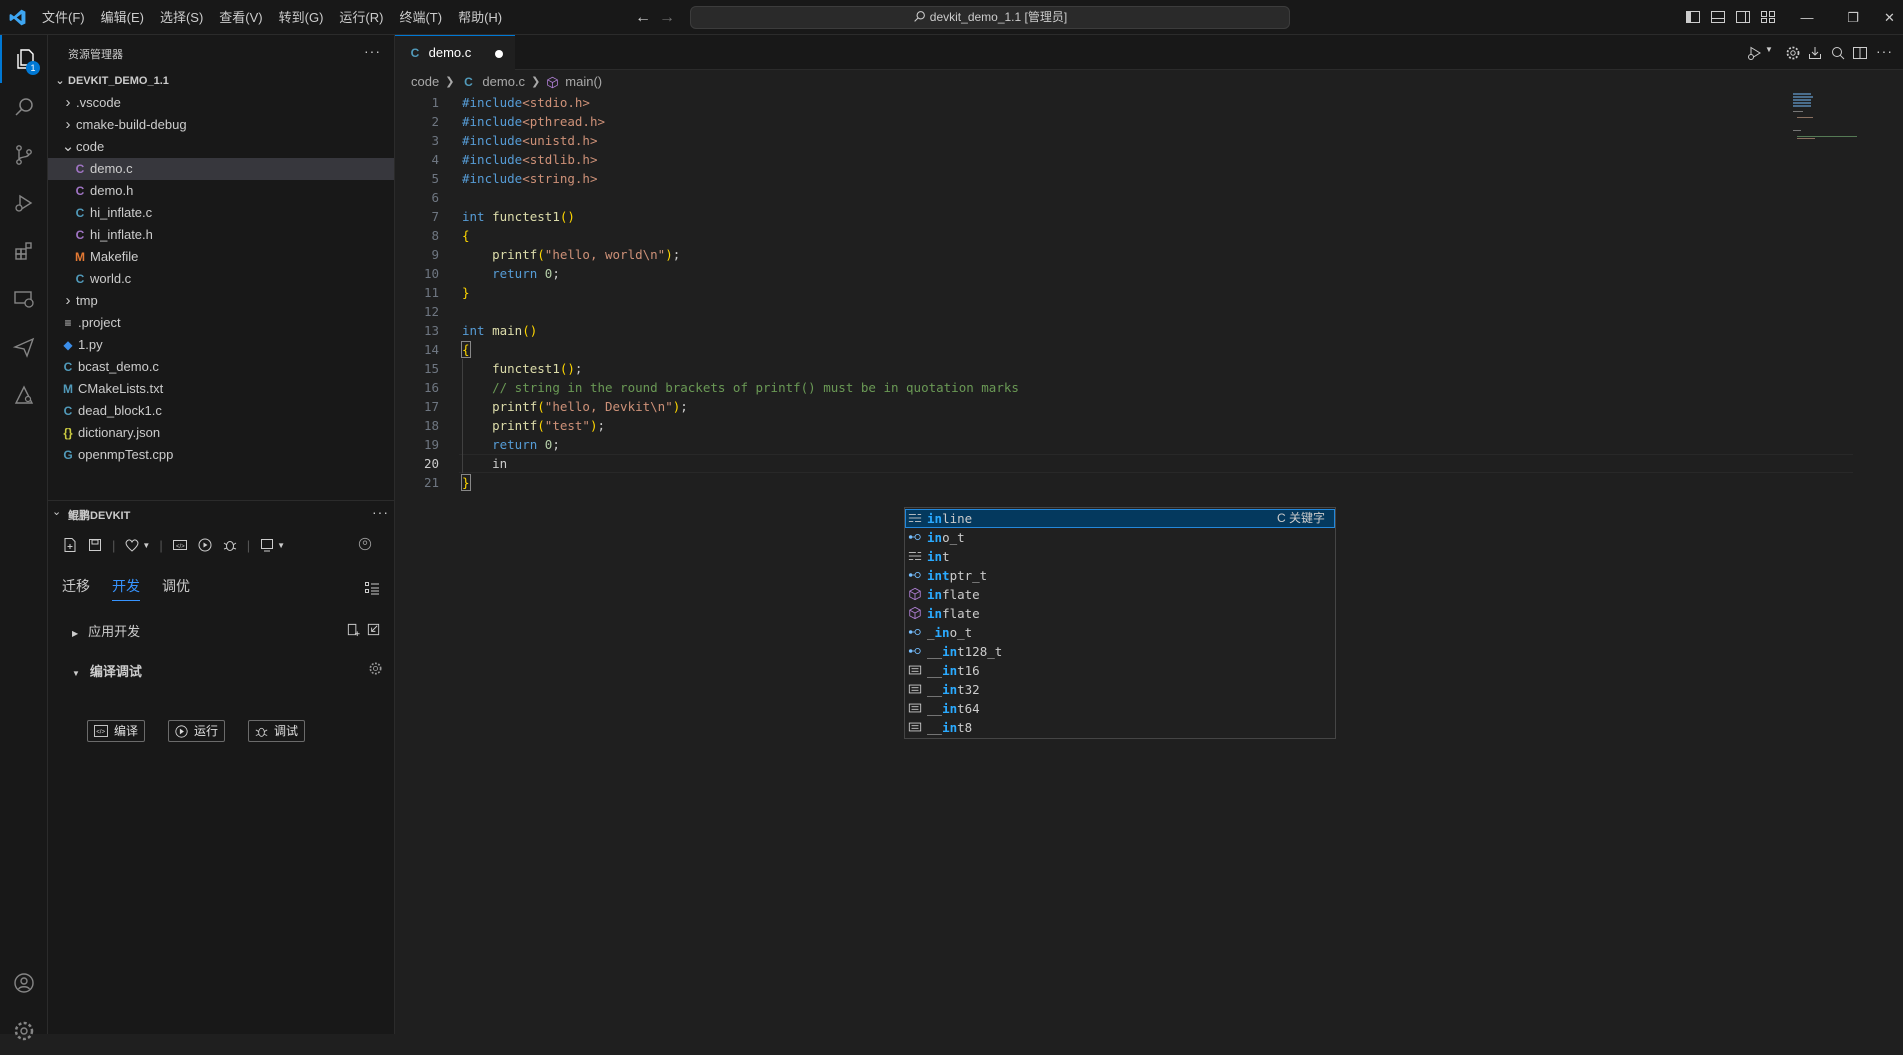 This screenshot has height=1055, width=1903. I want to click on split-editor-icon, so click(1860, 53).